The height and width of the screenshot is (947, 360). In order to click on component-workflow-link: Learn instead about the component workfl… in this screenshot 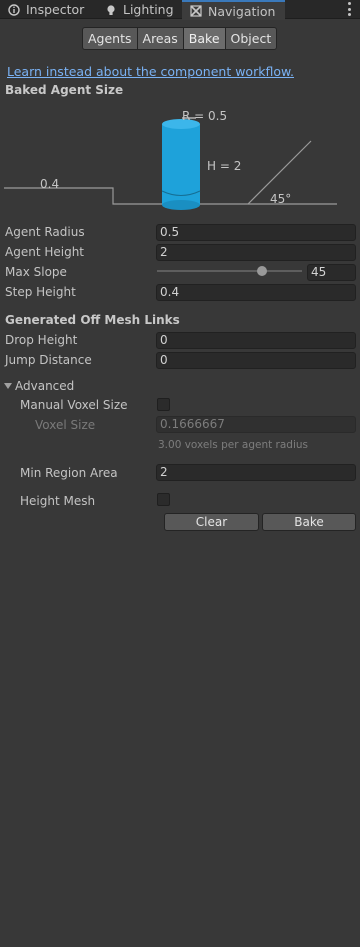, I will do `click(150, 71)`.